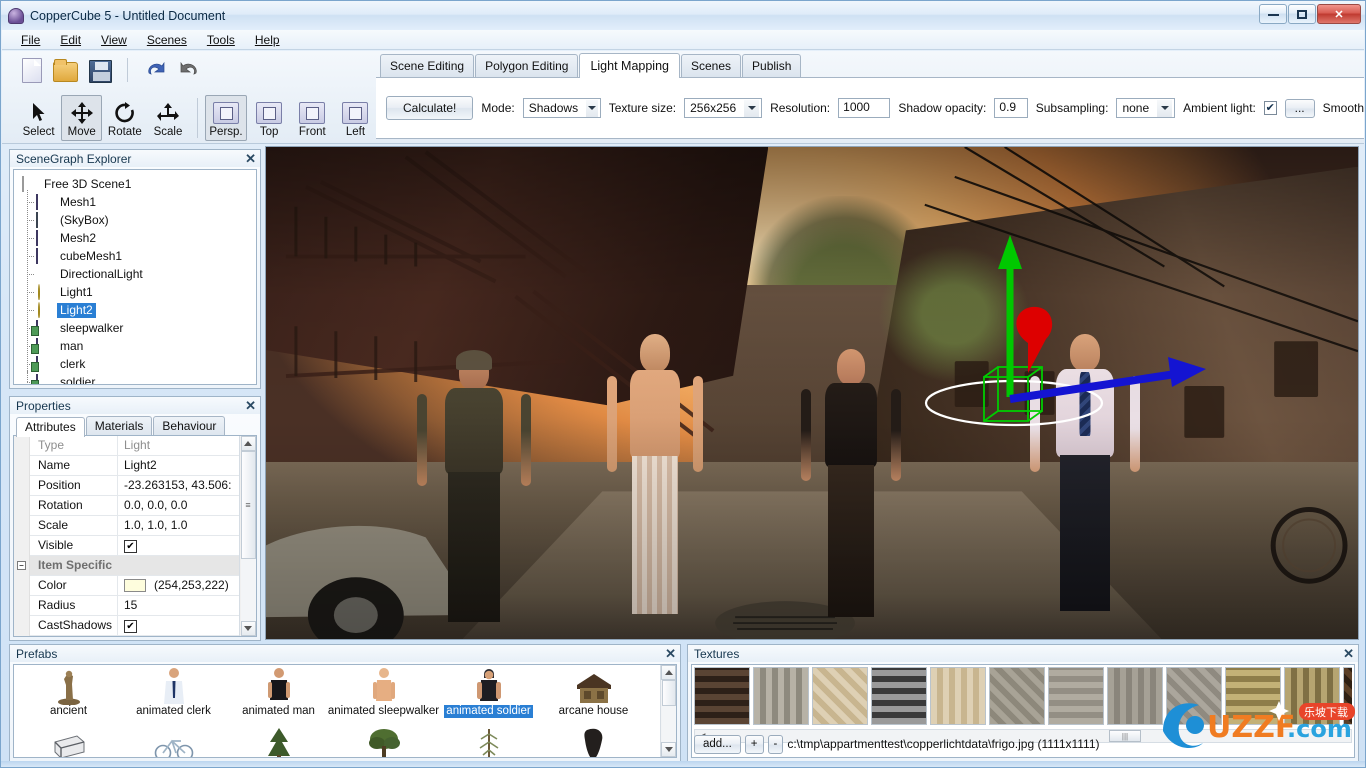 The width and height of the screenshot is (1366, 768). Describe the element at coordinates (135, 585) in the screenshot. I see `color-swatch` at that location.